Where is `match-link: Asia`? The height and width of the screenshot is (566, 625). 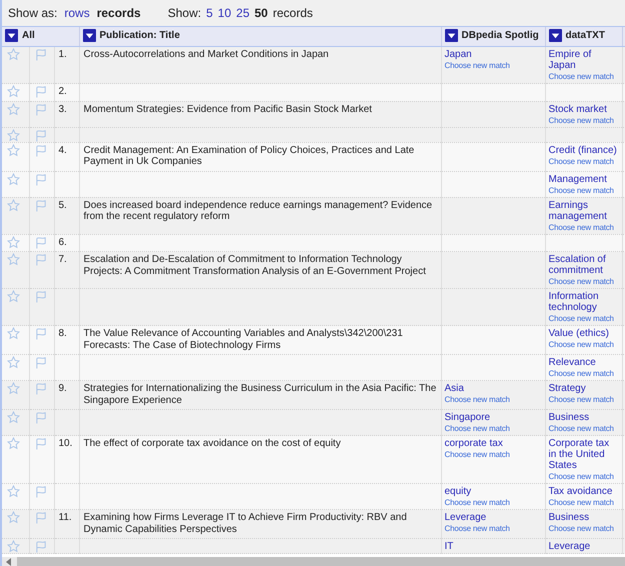 match-link: Asia is located at coordinates (493, 388).